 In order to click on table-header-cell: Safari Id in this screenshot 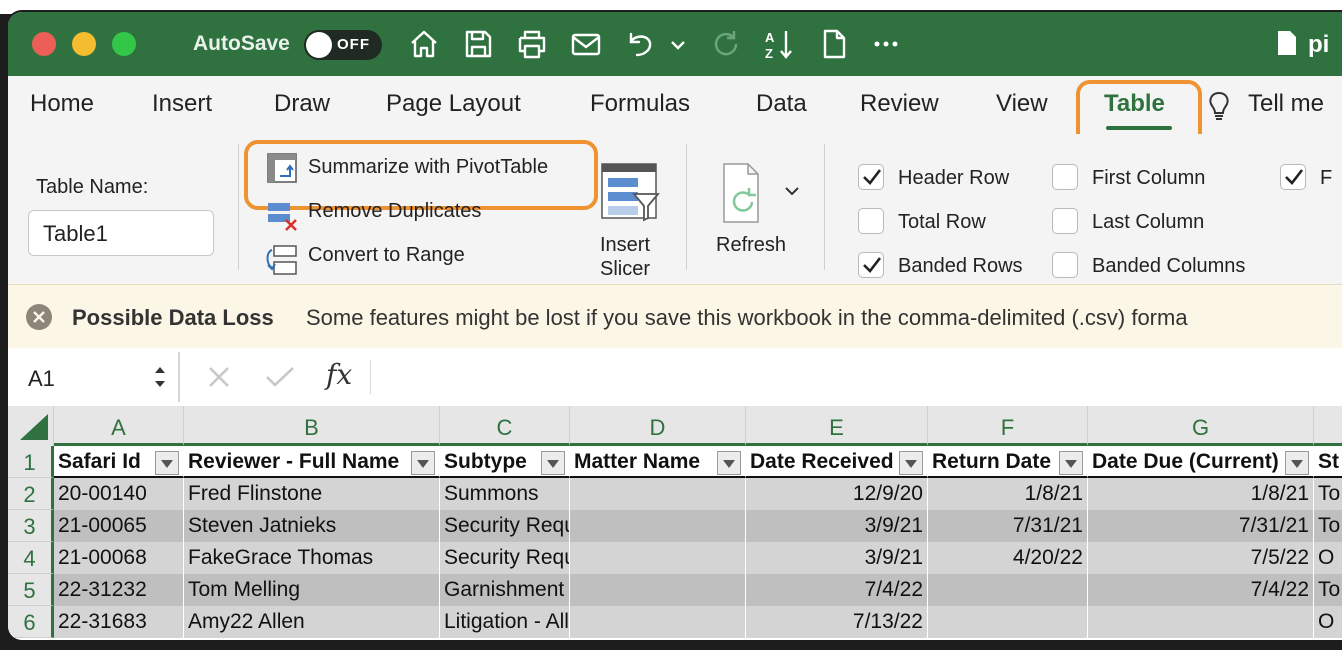, I will do `click(119, 462)`.